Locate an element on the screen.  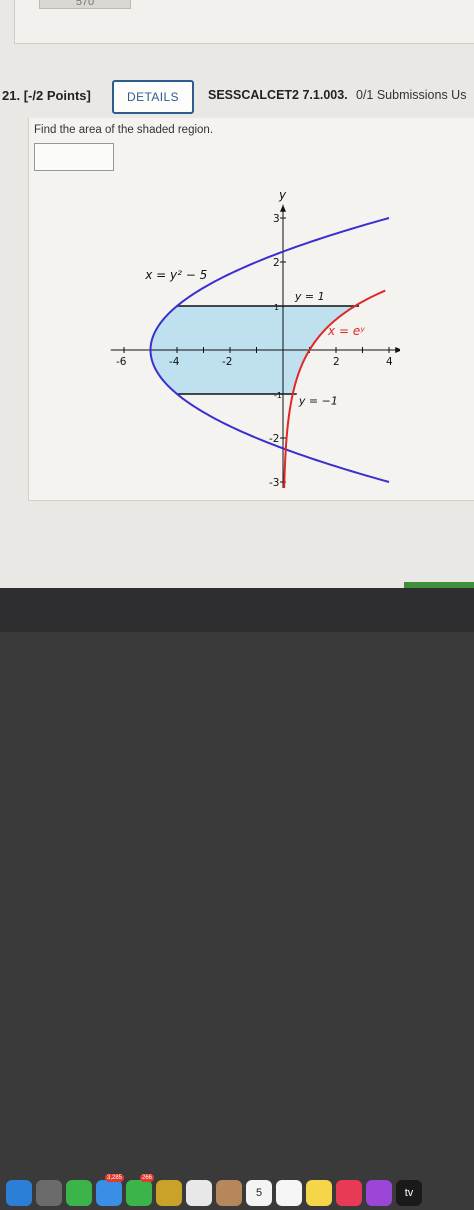
y-tick-label: 1 is located at coordinates (276, 307).